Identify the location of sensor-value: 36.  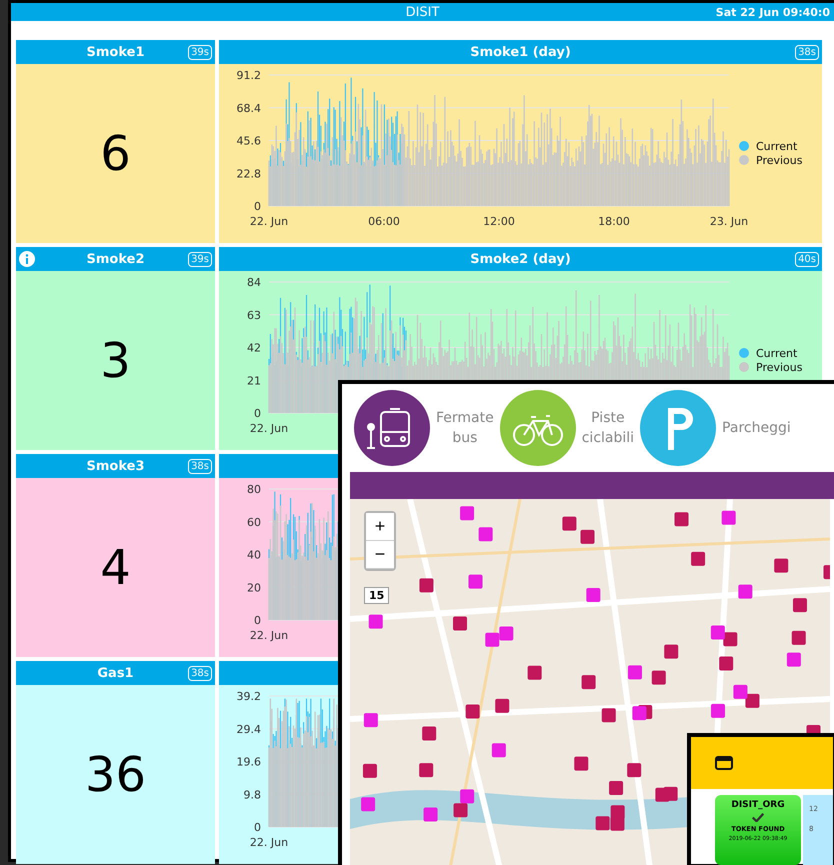
(115, 774).